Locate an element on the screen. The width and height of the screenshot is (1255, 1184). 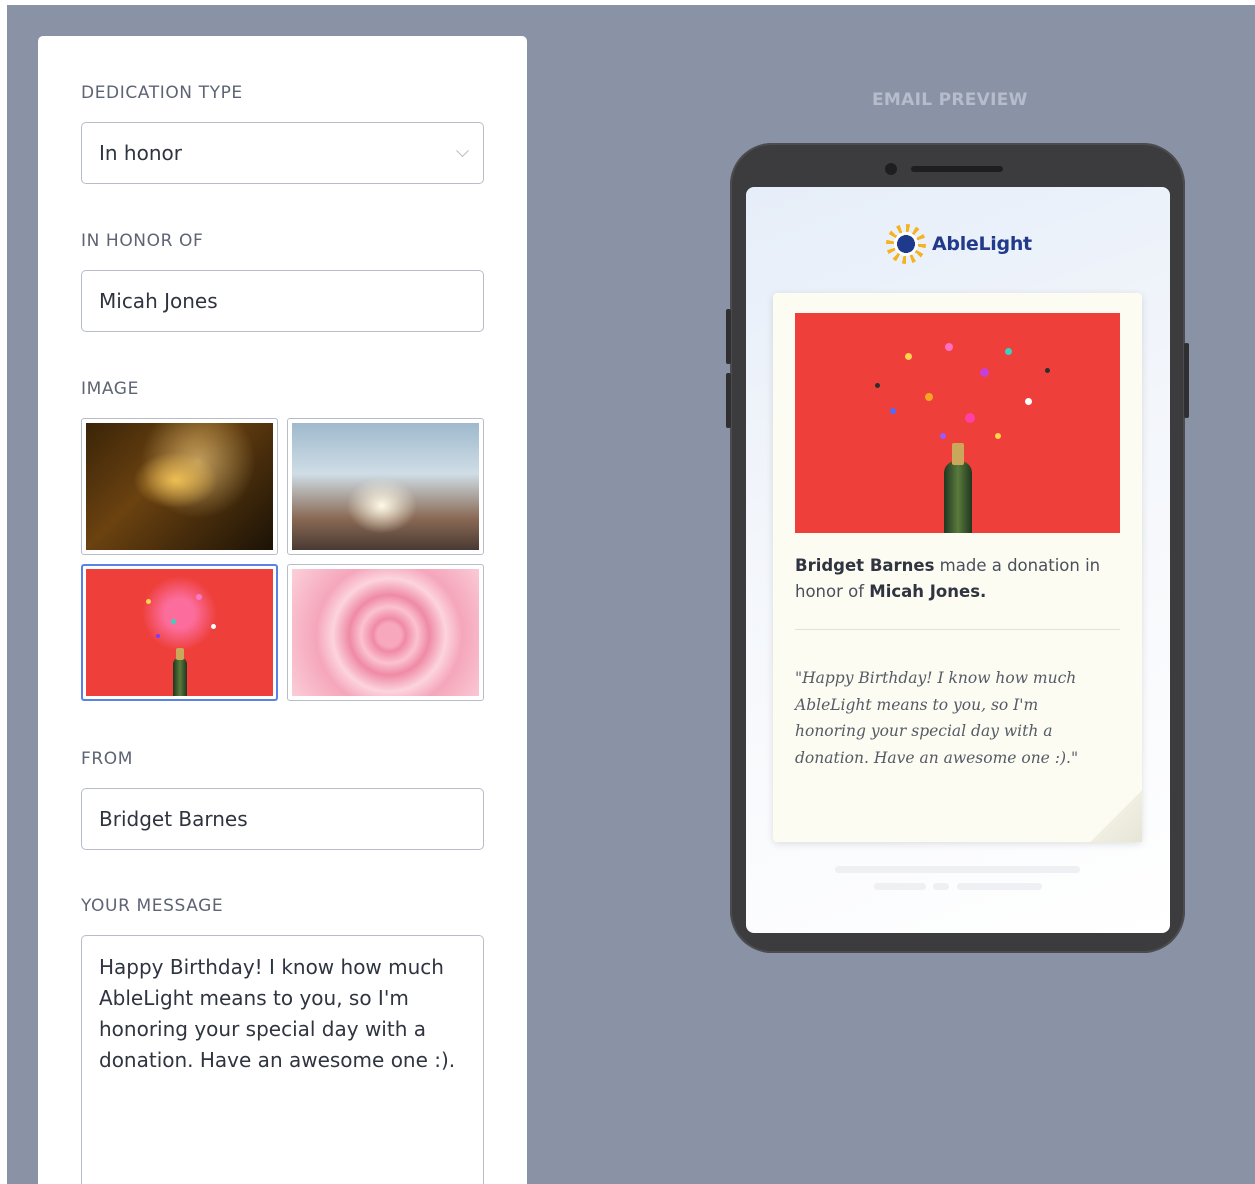
your-message-label: YOUR MESSAGE is located at coordinates (152, 906).